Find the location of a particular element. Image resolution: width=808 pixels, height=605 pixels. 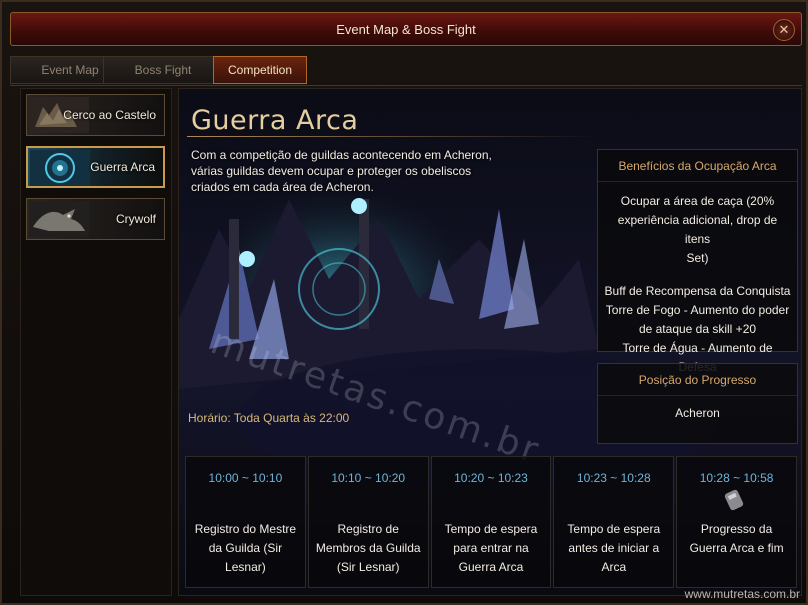

crywolf-icon is located at coordinates (59, 219).